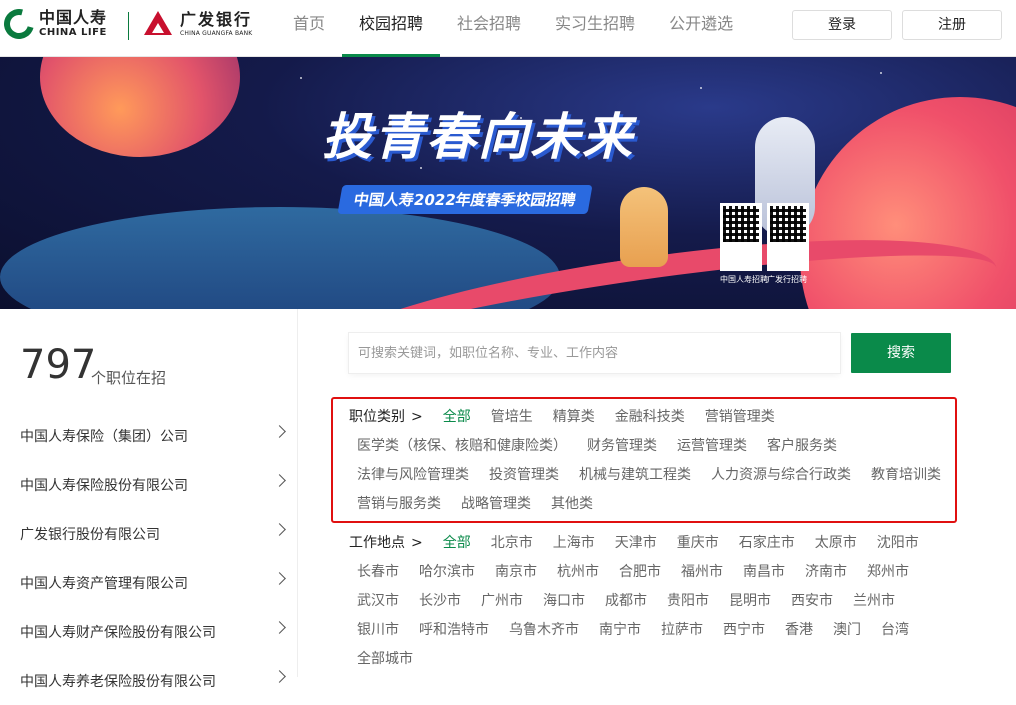 This screenshot has height=705, width=1016. What do you see at coordinates (149, 533) in the screenshot?
I see `company-item: 广发银行股份有限公司` at bounding box center [149, 533].